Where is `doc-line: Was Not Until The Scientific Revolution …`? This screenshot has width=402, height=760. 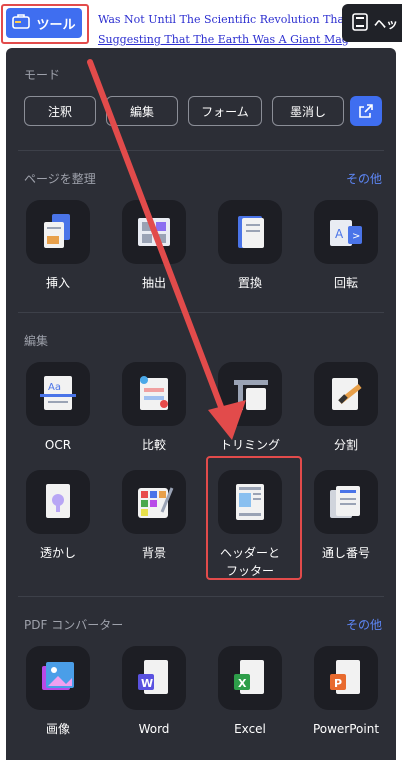 doc-line: Was Not Until The Scientific Revolution … is located at coordinates (223, 19).